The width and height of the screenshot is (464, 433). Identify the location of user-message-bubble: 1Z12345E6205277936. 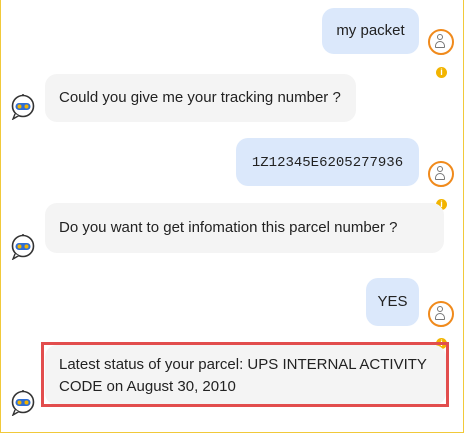
(327, 162).